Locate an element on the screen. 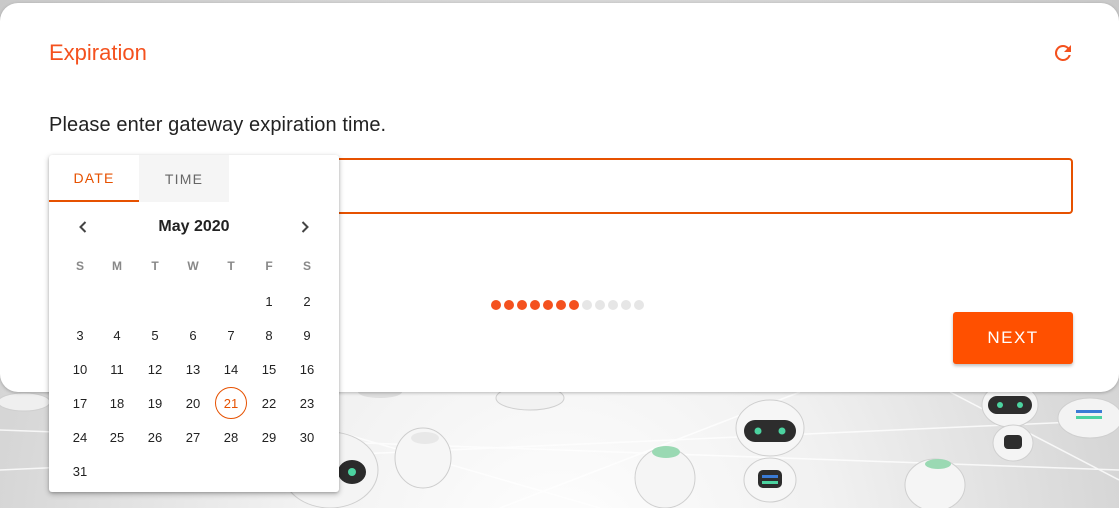  calendar-day: 31 is located at coordinates (80, 471).